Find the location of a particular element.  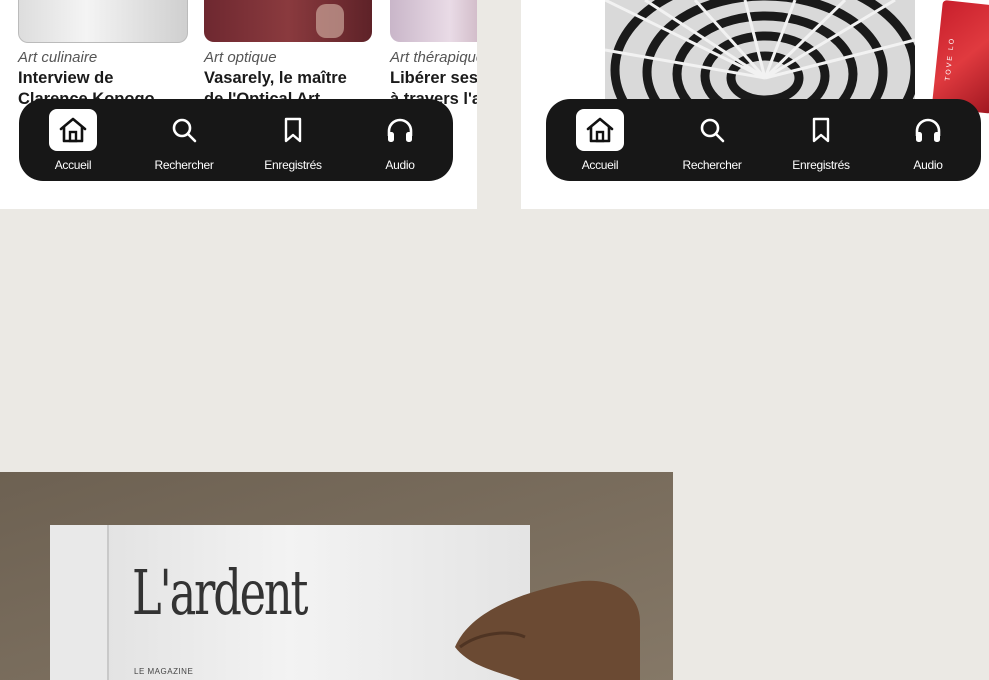

card-category: Art thérapique is located at coordinates (433, 57).